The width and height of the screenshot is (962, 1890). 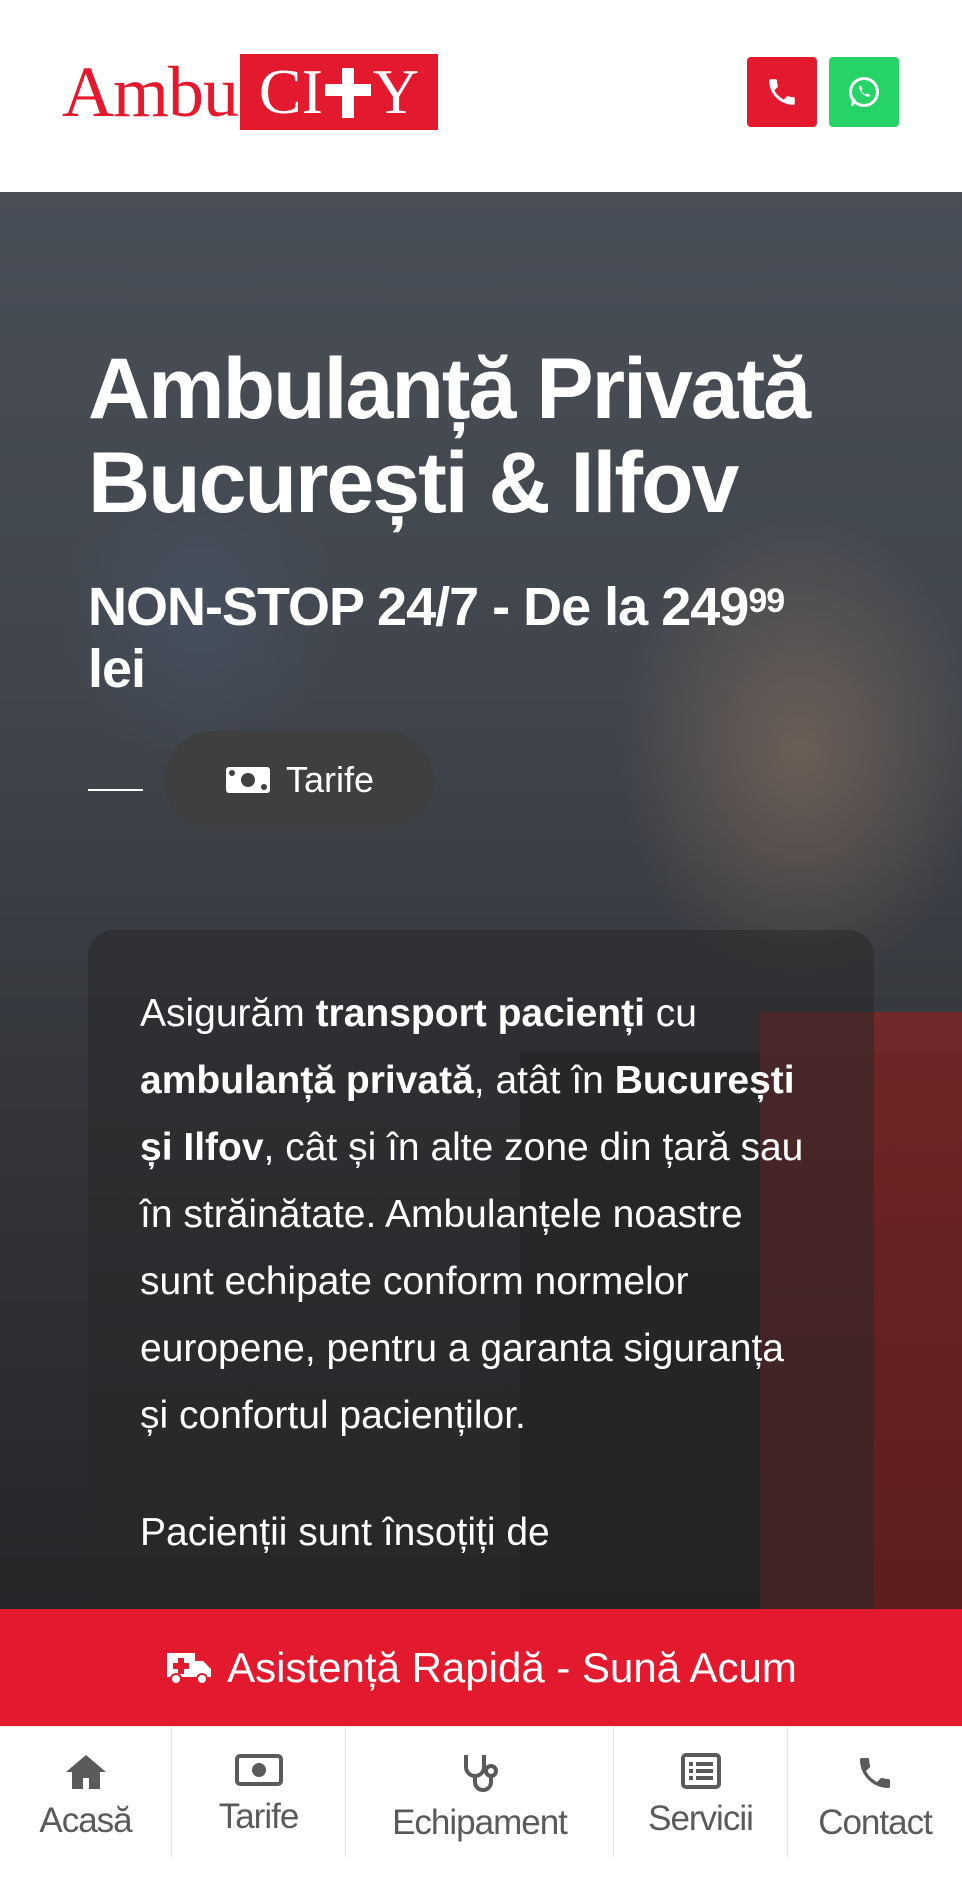 What do you see at coordinates (228, 1013) in the screenshot?
I see `info-text: Asigurăm` at bounding box center [228, 1013].